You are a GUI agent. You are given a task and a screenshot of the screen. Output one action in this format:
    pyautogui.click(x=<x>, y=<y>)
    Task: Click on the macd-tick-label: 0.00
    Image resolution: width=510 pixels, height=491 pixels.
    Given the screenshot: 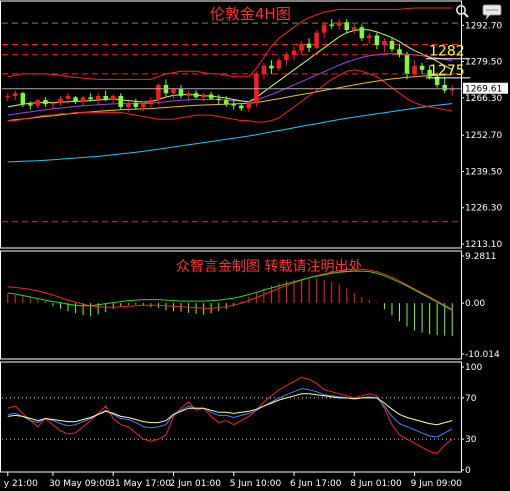 What is the action you would take?
    pyautogui.click(x=475, y=304)
    